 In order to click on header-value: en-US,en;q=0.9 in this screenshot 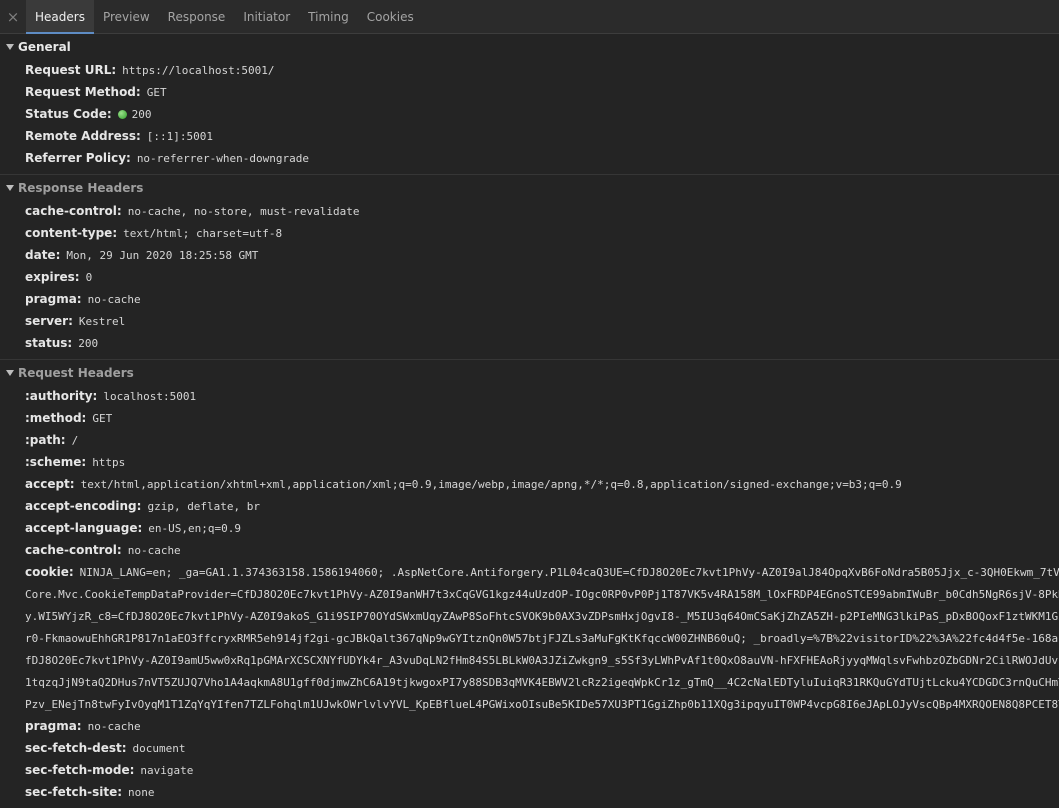, I will do `click(194, 528)`.